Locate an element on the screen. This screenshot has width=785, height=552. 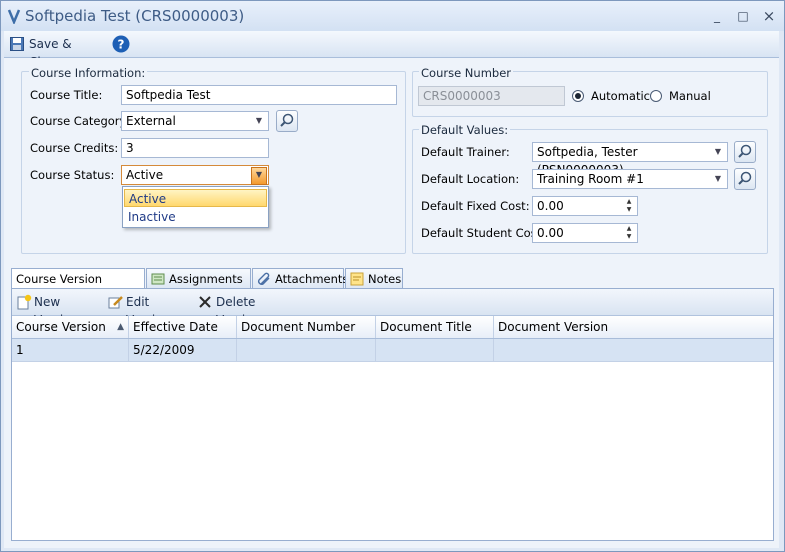
version-toolbar: New Version Edit Version Delete Version is located at coordinates (392, 308).